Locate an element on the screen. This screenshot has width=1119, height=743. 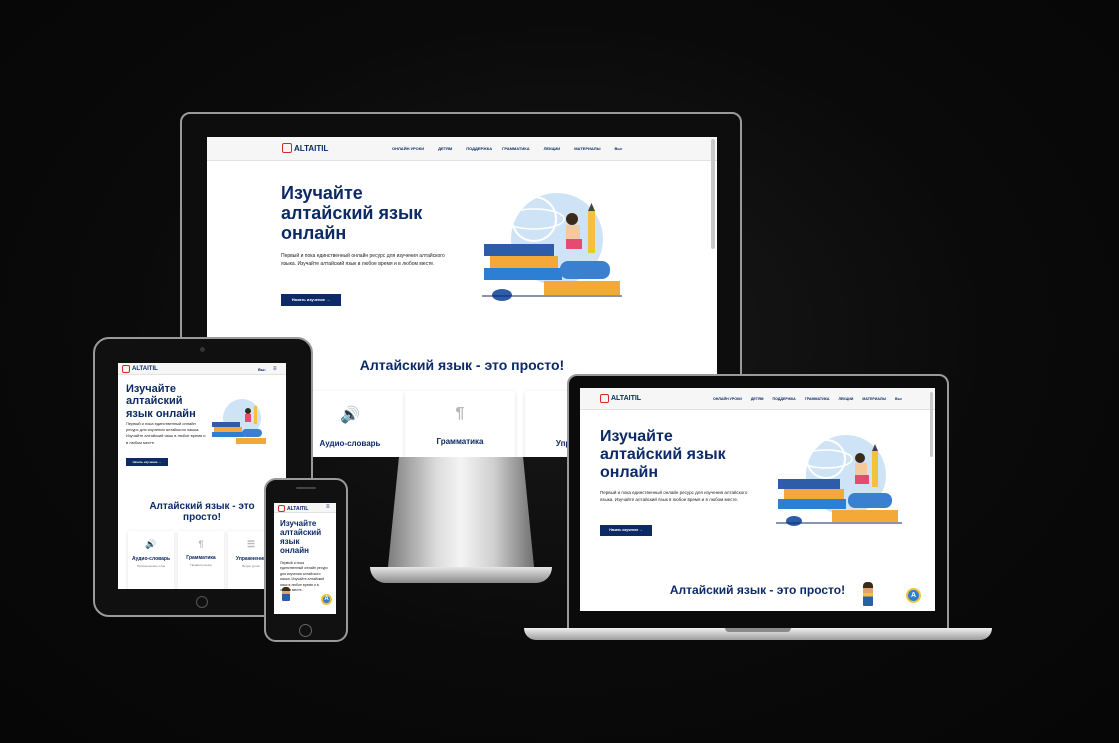
laptop-section-title: Алтайский язык - это просто! is located at coordinates (757, 590).